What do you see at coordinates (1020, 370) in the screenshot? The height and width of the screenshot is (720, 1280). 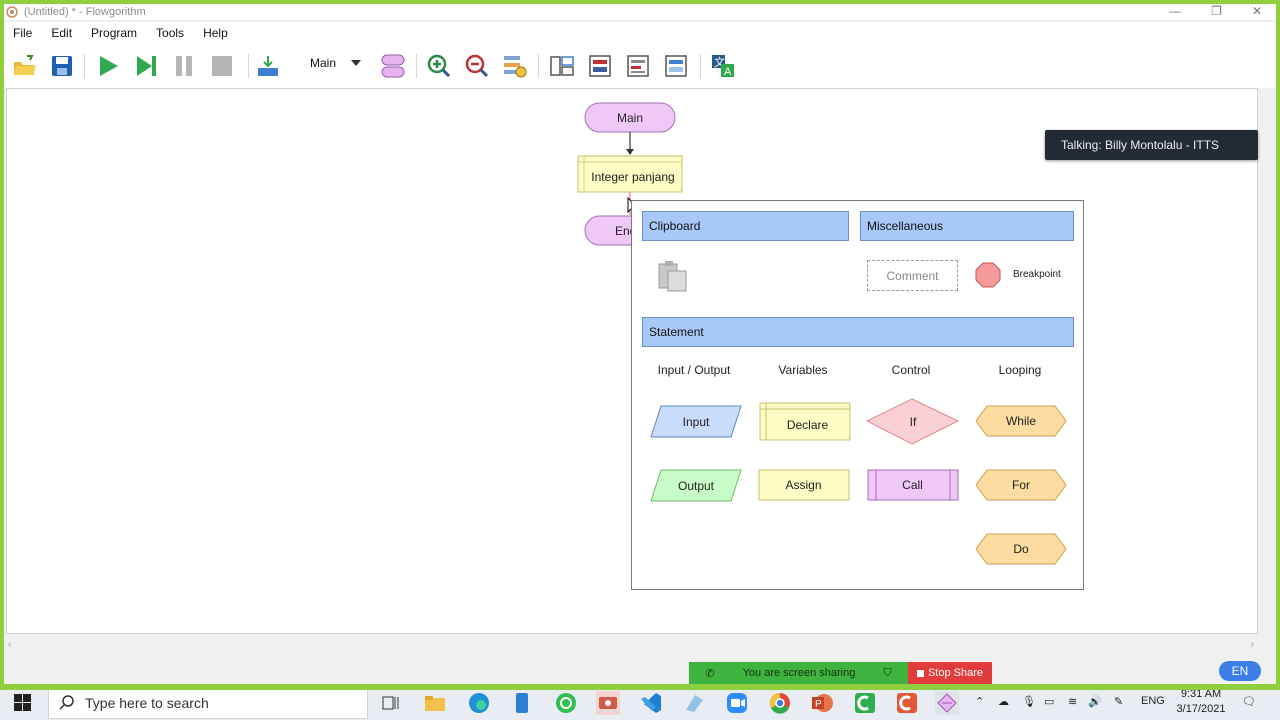 I see `looping-column-header: Looping` at bounding box center [1020, 370].